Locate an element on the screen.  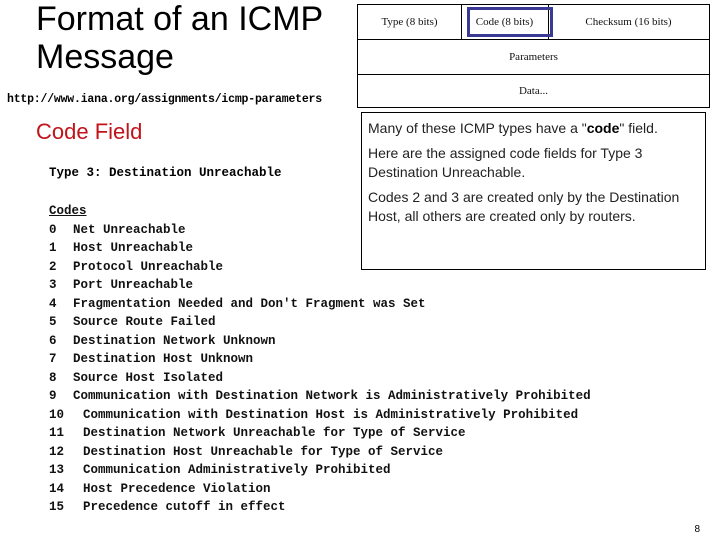
code-list-item: 14 Host Precedence Violation is located at coordinates (320, 489).